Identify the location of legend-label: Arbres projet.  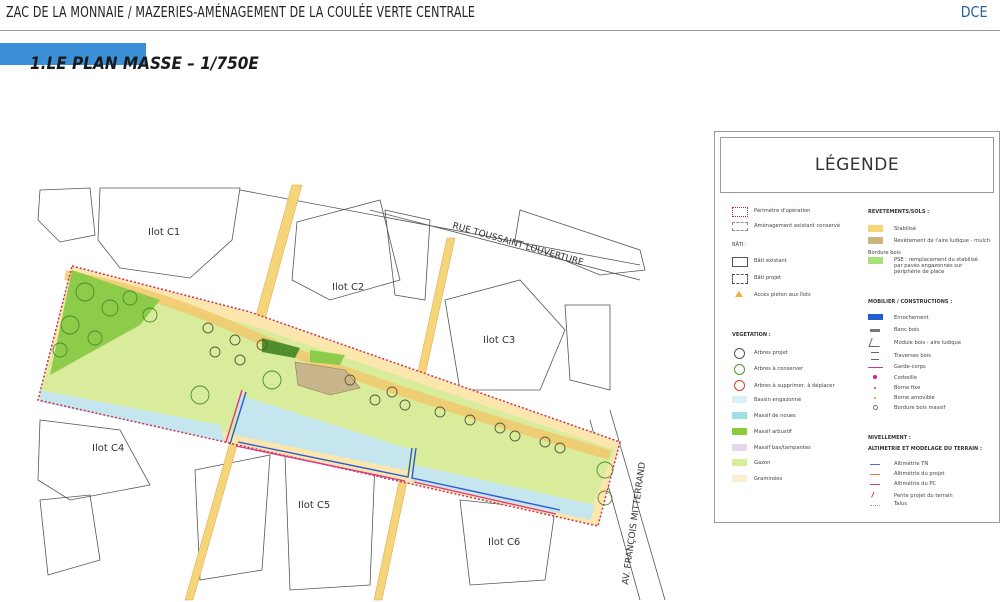
(771, 353).